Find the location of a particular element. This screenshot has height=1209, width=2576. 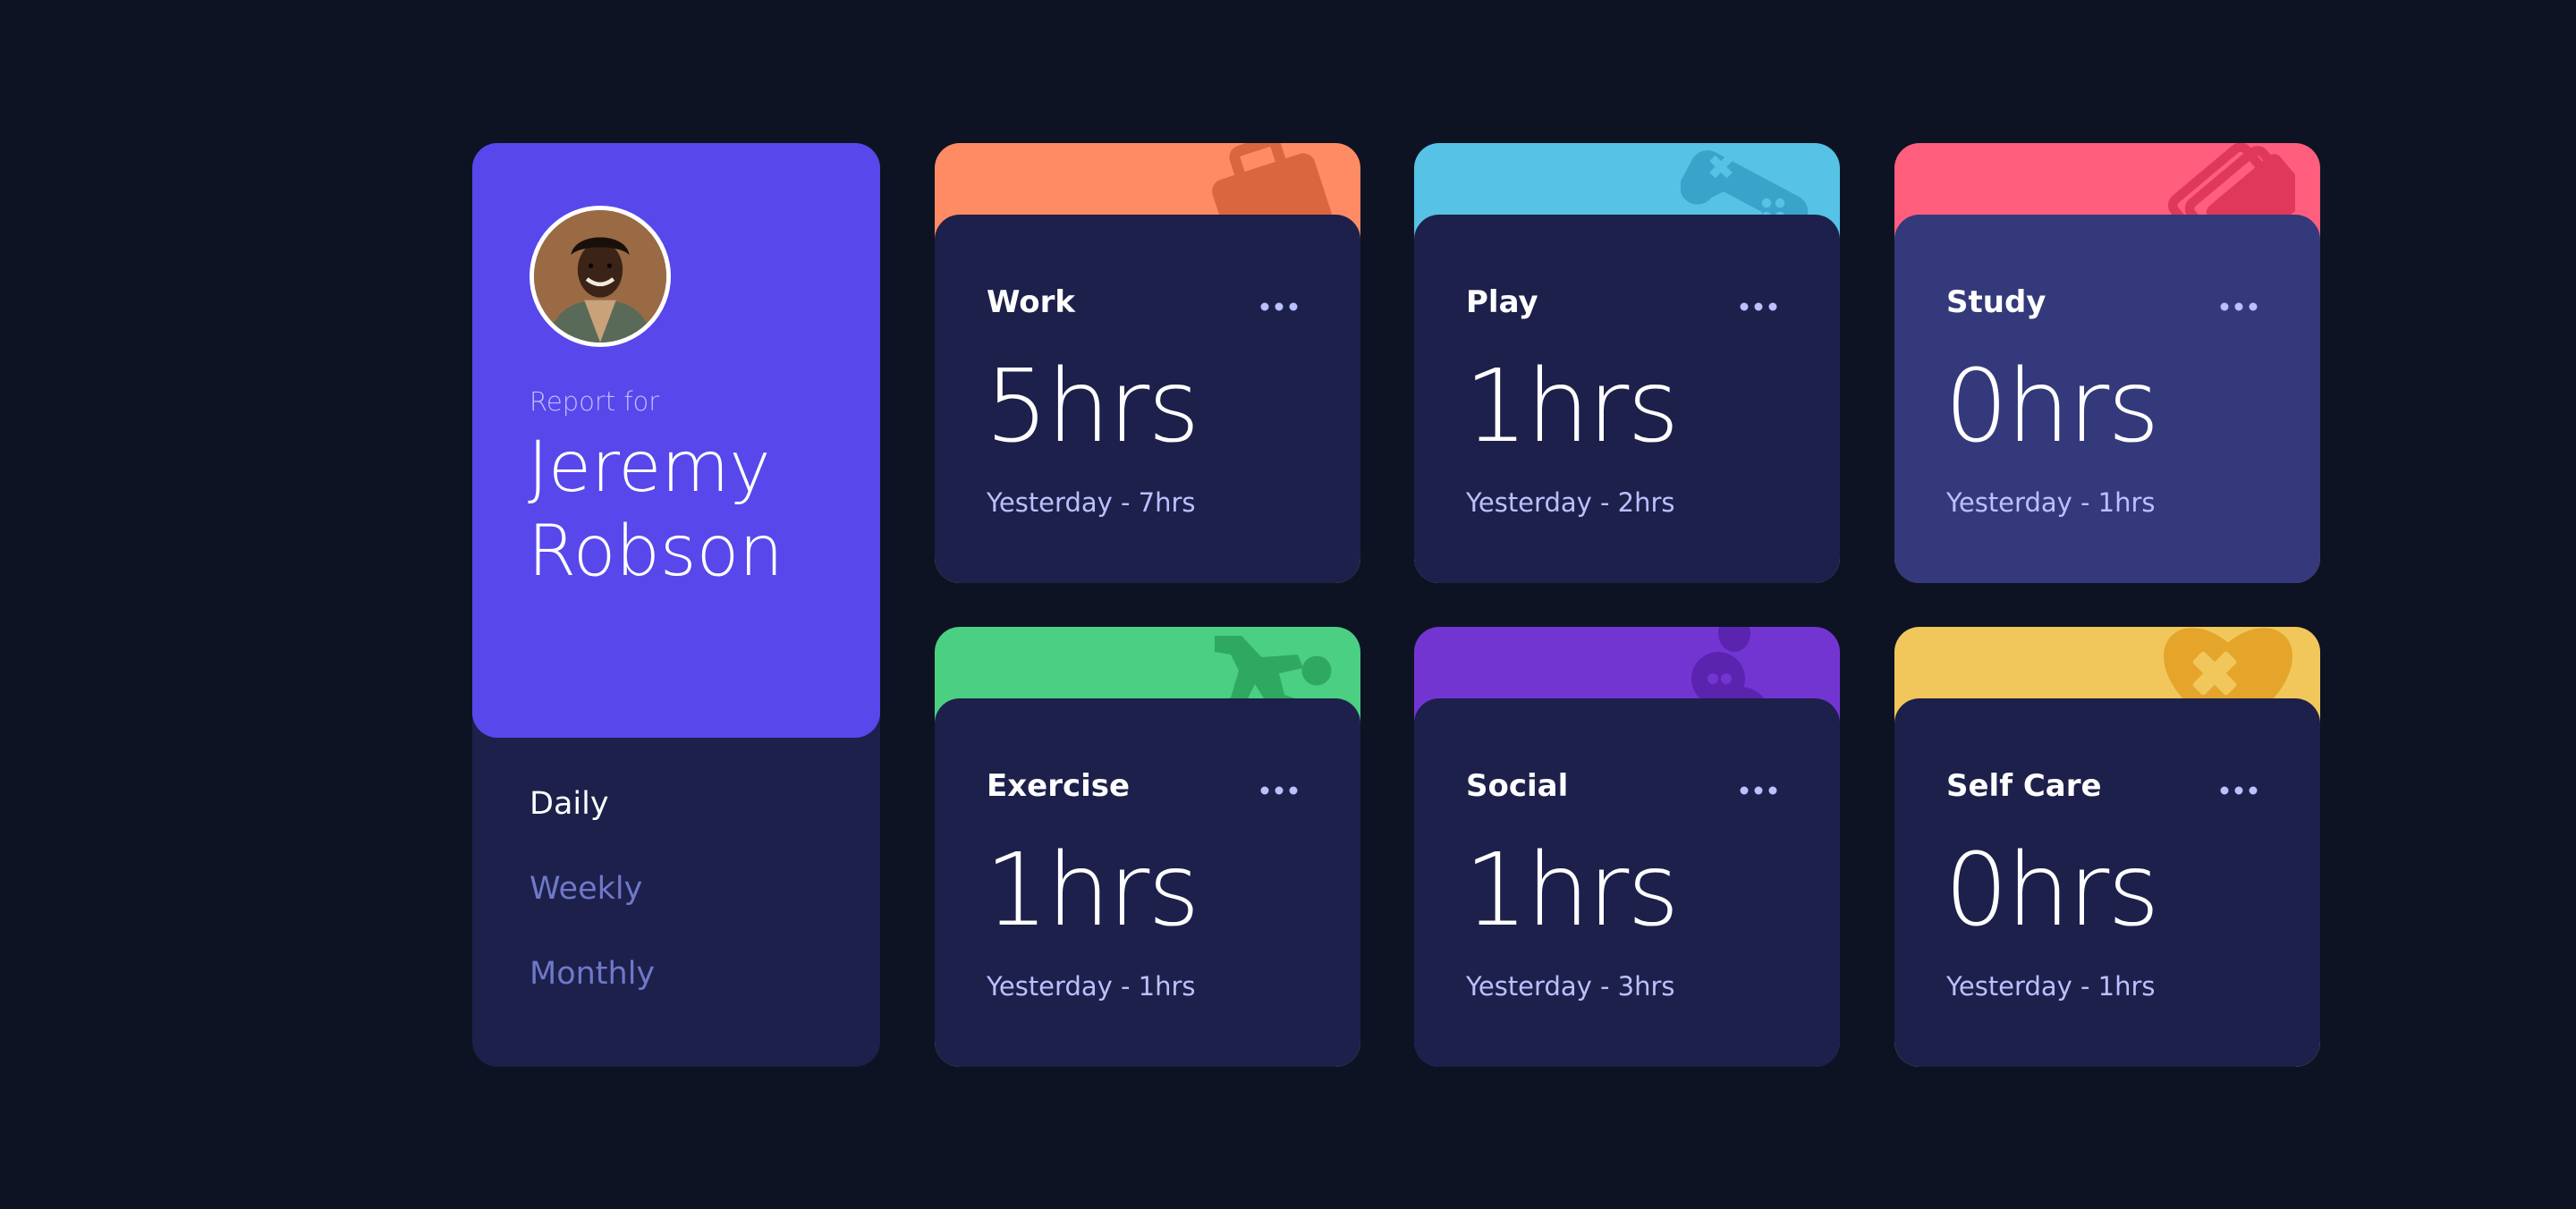

profile-header: Report for Jeremy Robson is located at coordinates (676, 440).